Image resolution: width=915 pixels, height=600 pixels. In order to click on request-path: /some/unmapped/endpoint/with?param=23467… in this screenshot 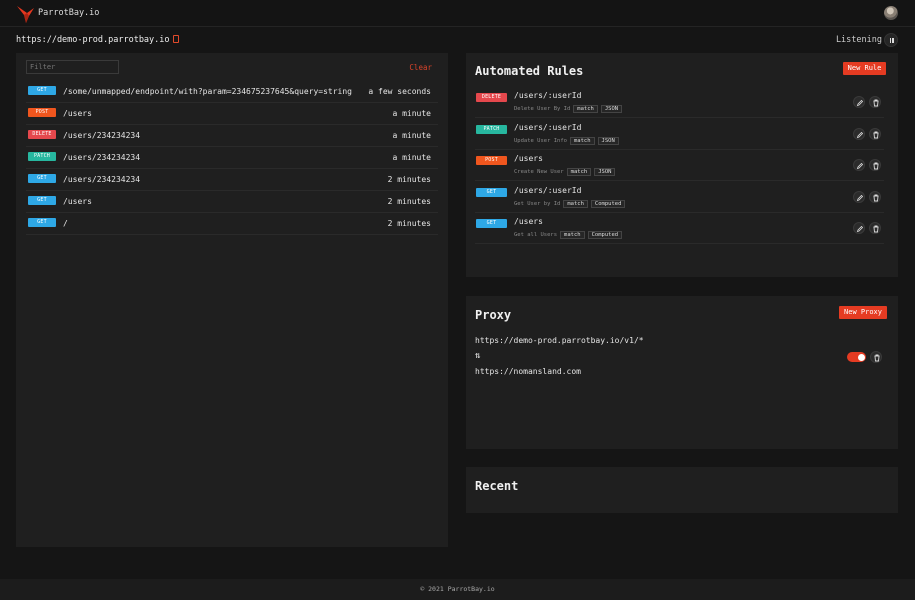, I will do `click(207, 91)`.